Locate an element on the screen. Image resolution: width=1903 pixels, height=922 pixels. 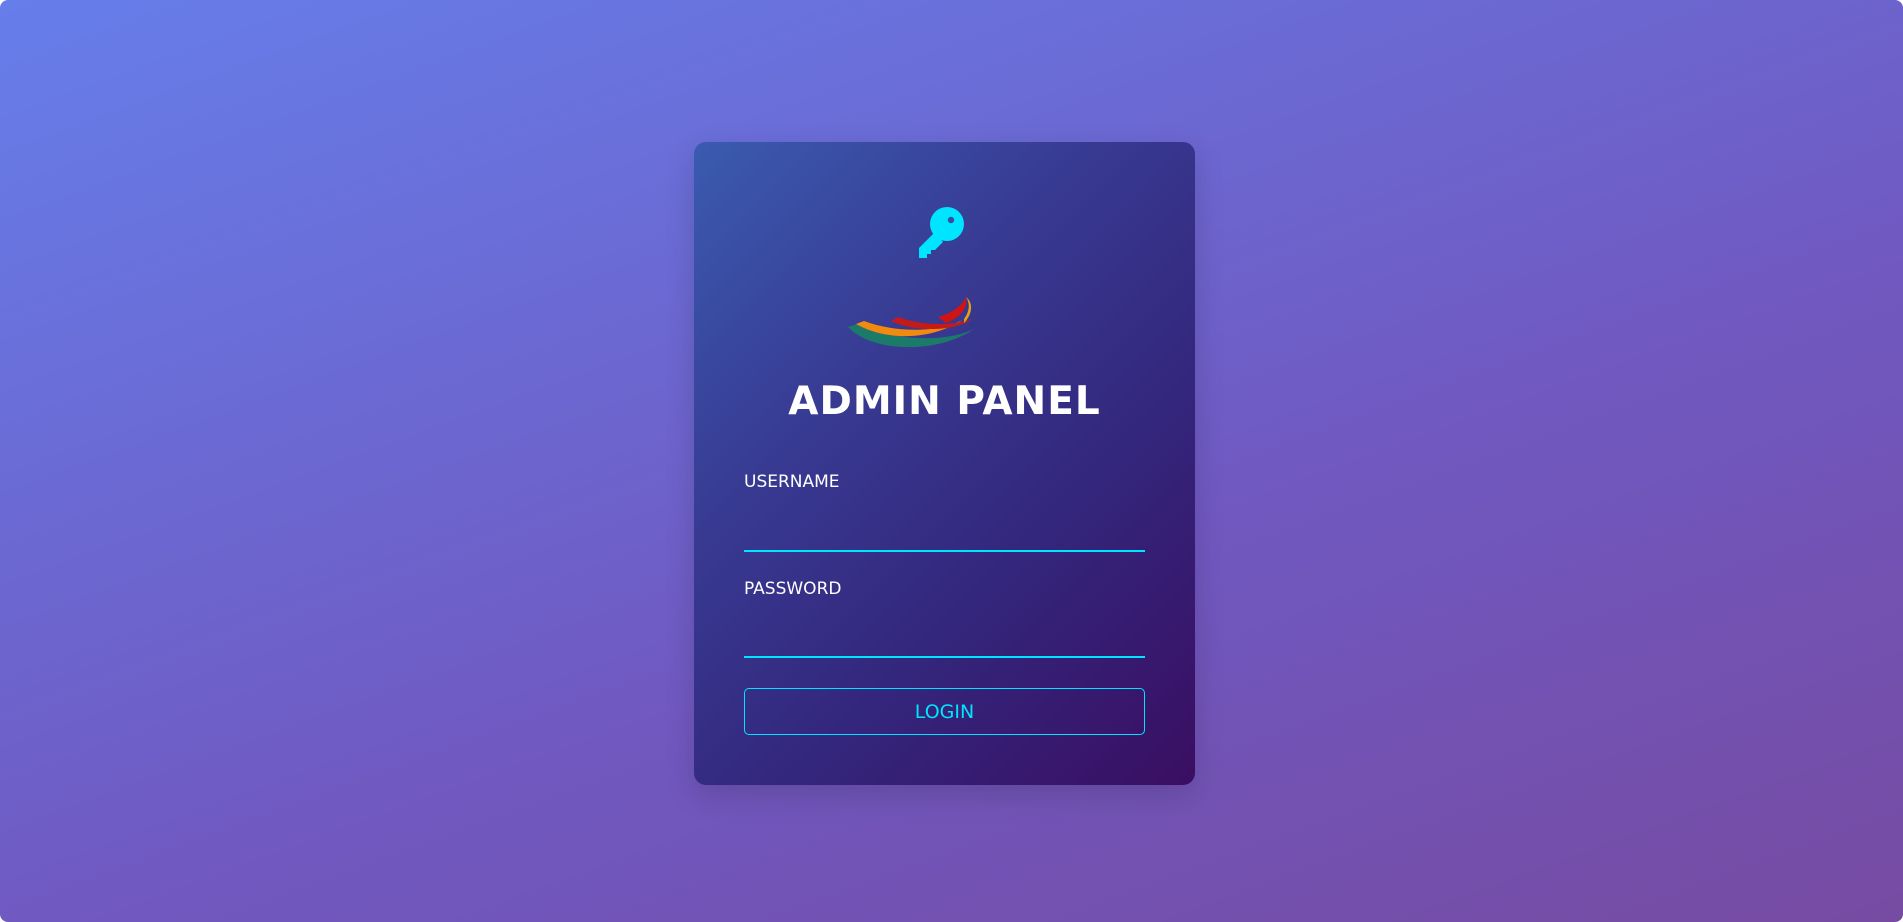
page-title: ADMIN PANEL is located at coordinates (944, 401).